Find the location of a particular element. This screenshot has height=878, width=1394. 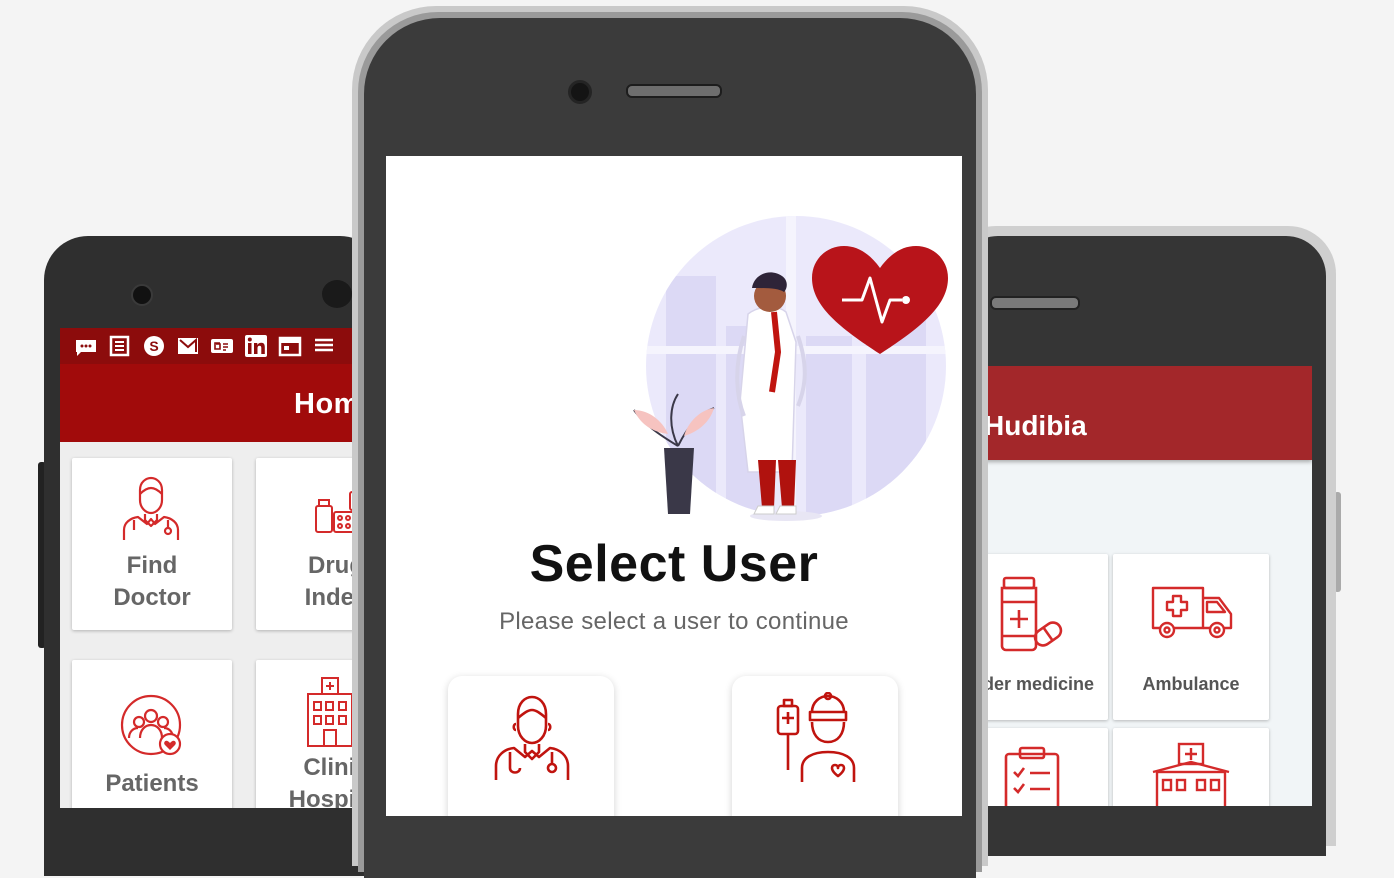

page-subtitle: Please select a user to continue is located at coordinates (674, 621).